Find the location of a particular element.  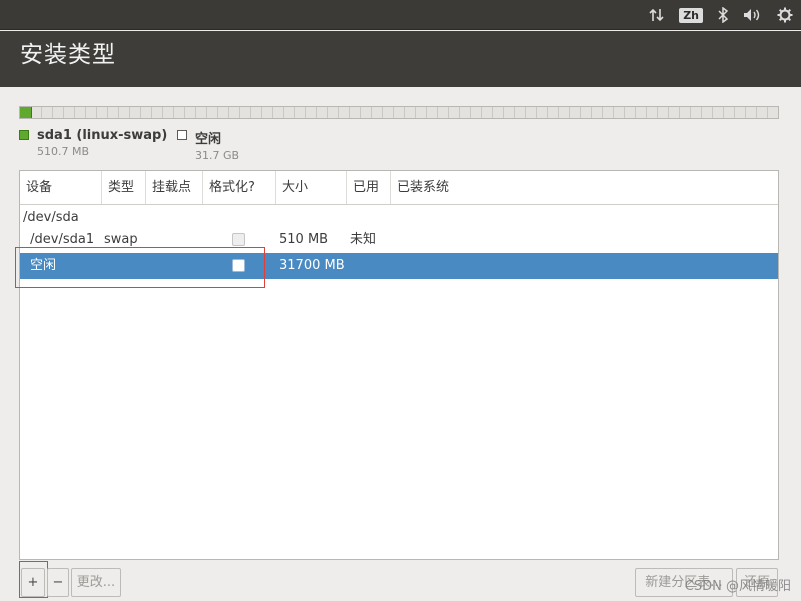

legend-item-swap: sda1 (linux-swap) 510.7 MB is located at coordinates (93, 143).